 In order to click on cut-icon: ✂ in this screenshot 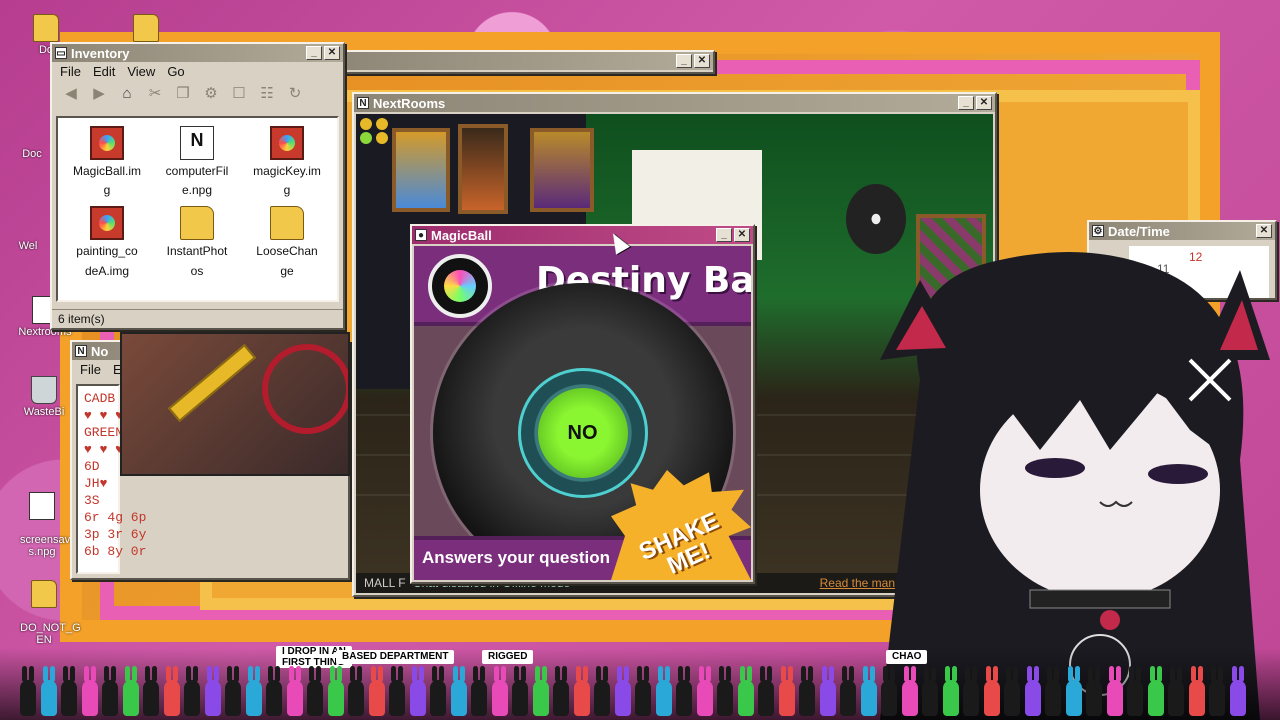, I will do `click(155, 94)`.